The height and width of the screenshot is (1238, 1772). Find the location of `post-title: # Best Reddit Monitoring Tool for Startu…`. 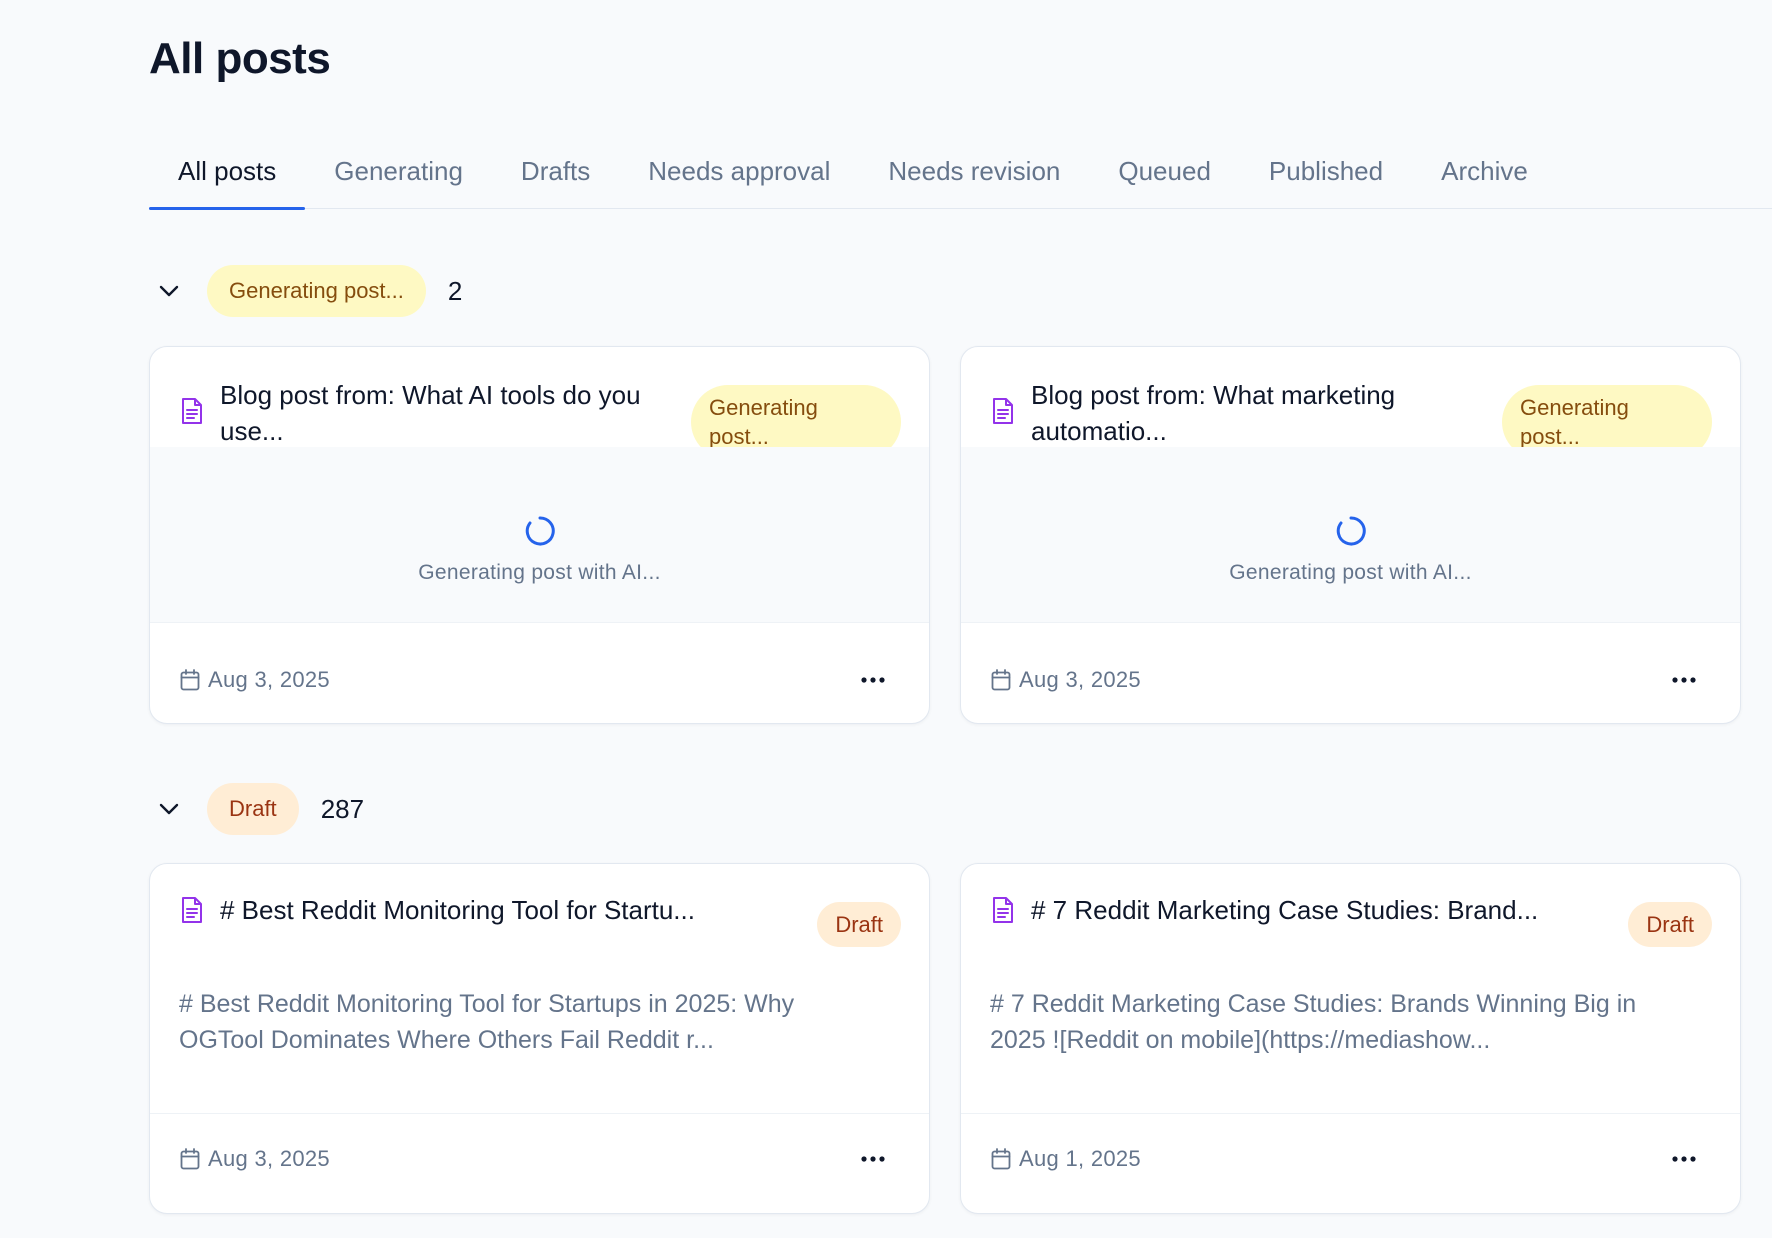

post-title: # Best Reddit Monitoring Tool for Startu… is located at coordinates (500, 910).